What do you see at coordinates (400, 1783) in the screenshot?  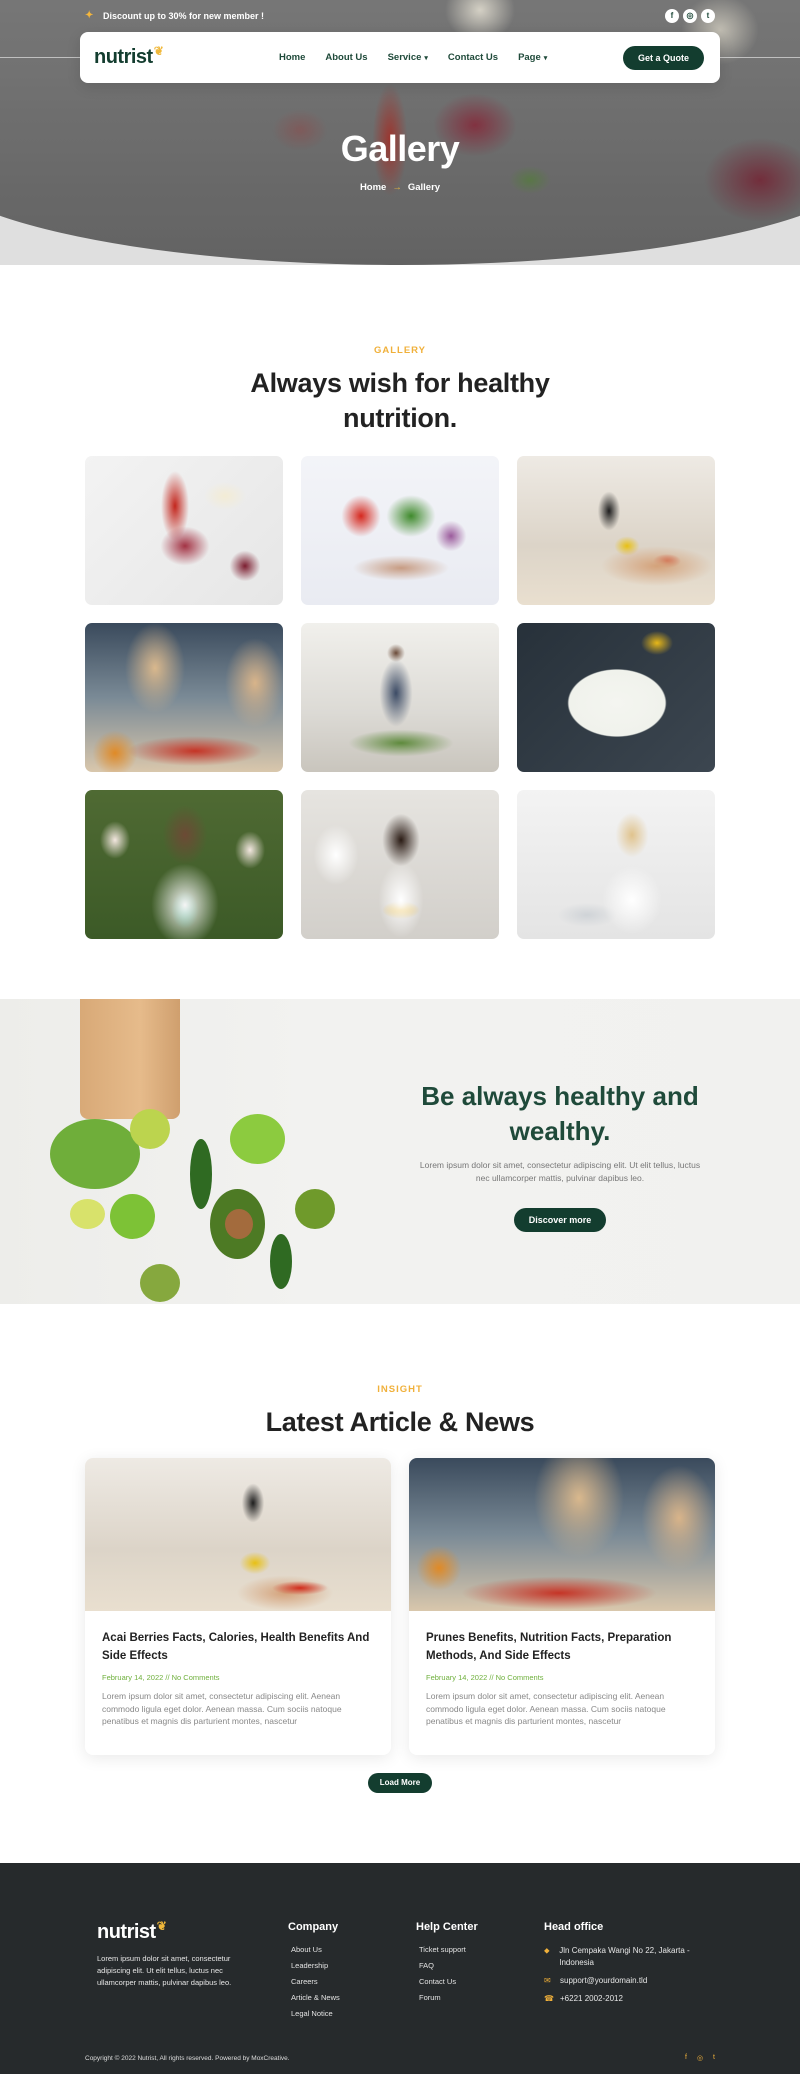 I see `load-more-button: Load More` at bounding box center [400, 1783].